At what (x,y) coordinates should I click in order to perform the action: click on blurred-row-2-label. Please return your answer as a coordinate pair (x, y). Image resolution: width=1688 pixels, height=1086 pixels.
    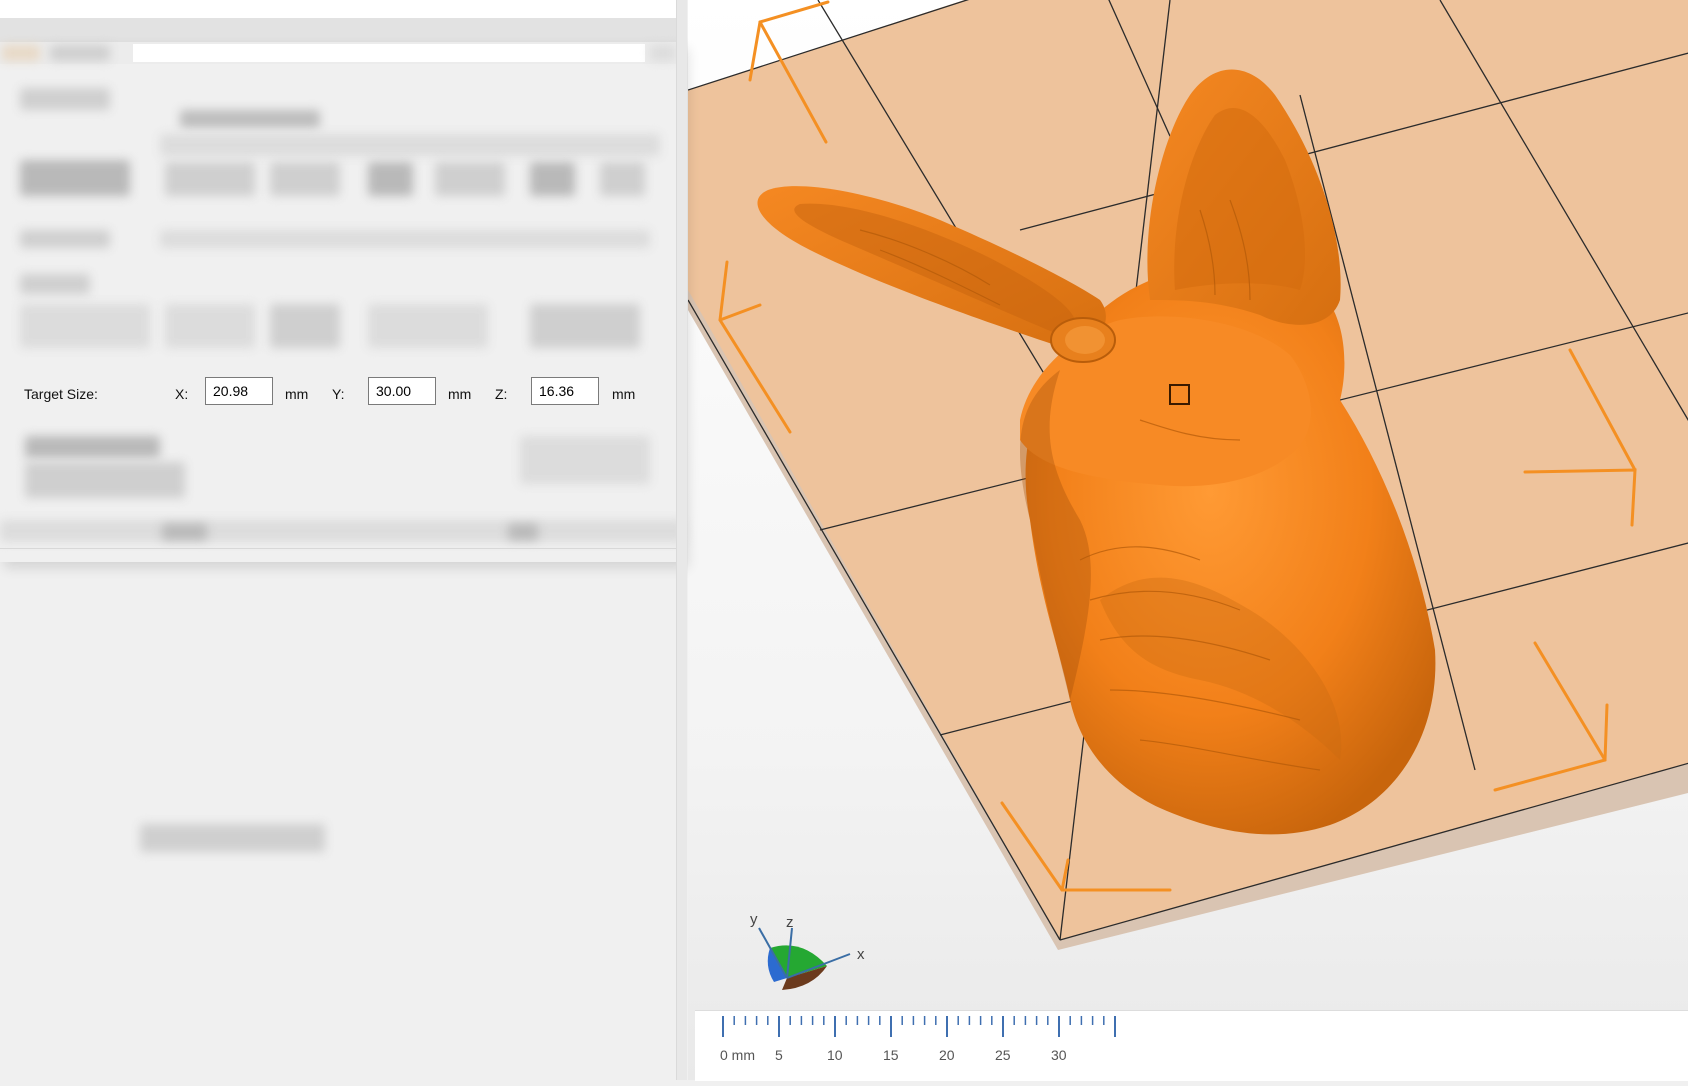
    Looking at the image, I should click on (65, 239).